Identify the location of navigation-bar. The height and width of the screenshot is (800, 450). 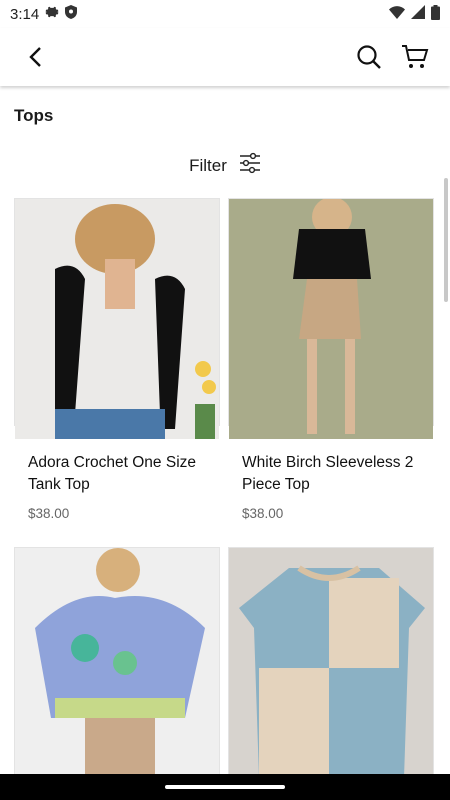
(225, 787).